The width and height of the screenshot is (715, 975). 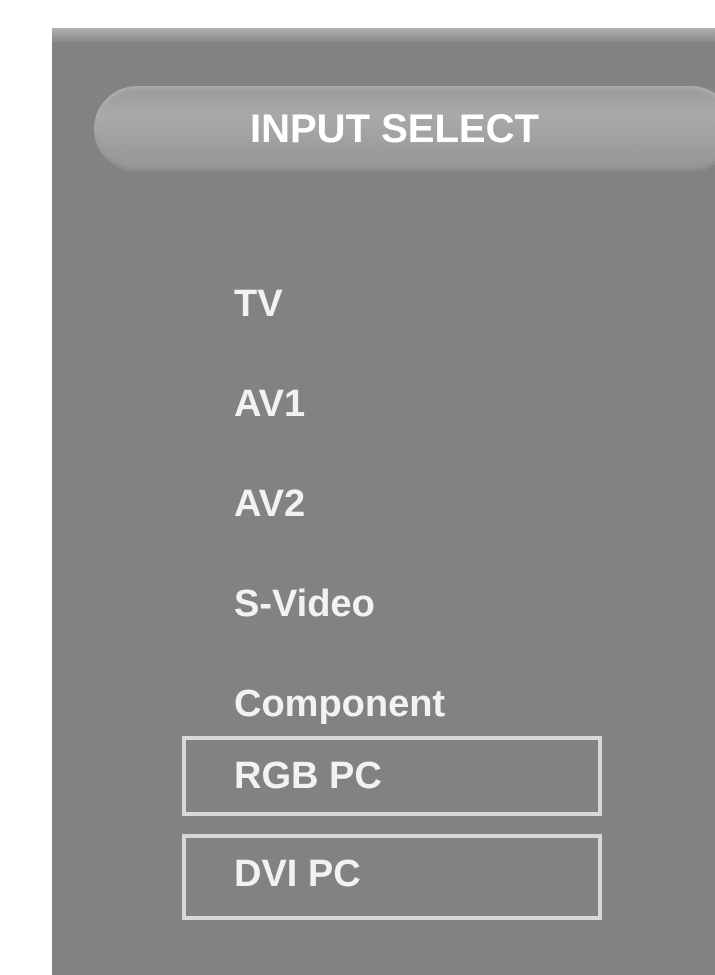 I want to click on menu-item-rgb-pc: RGB PC, so click(x=392, y=776).